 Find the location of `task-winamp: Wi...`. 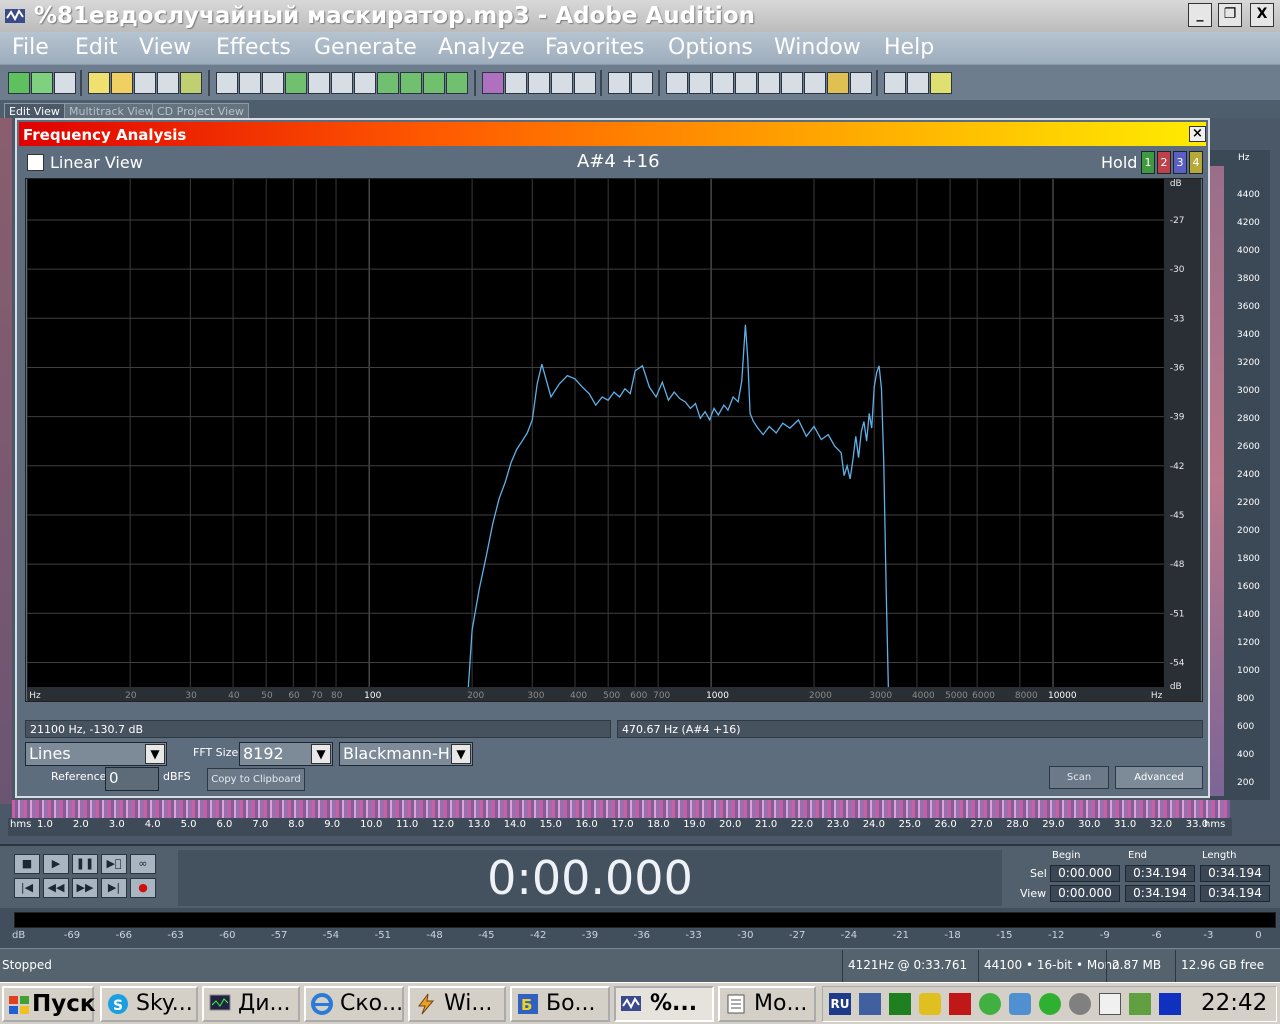

task-winamp: Wi... is located at coordinates (457, 1004).